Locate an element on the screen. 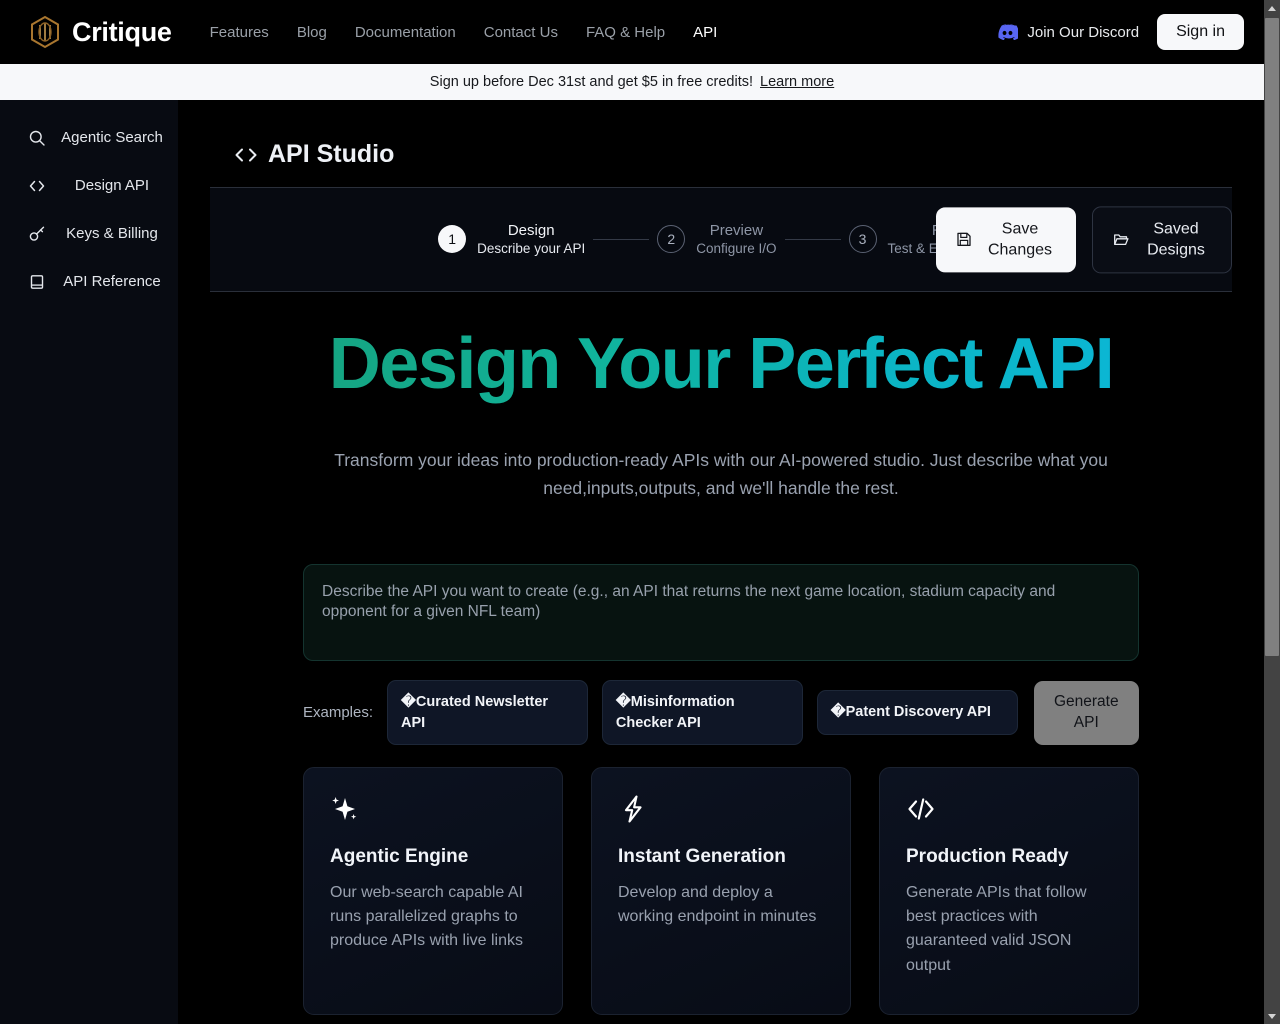 This screenshot has width=1280, height=1024. example-chip-misinformation-checker-api: �Misinformation Checker API is located at coordinates (702, 713).